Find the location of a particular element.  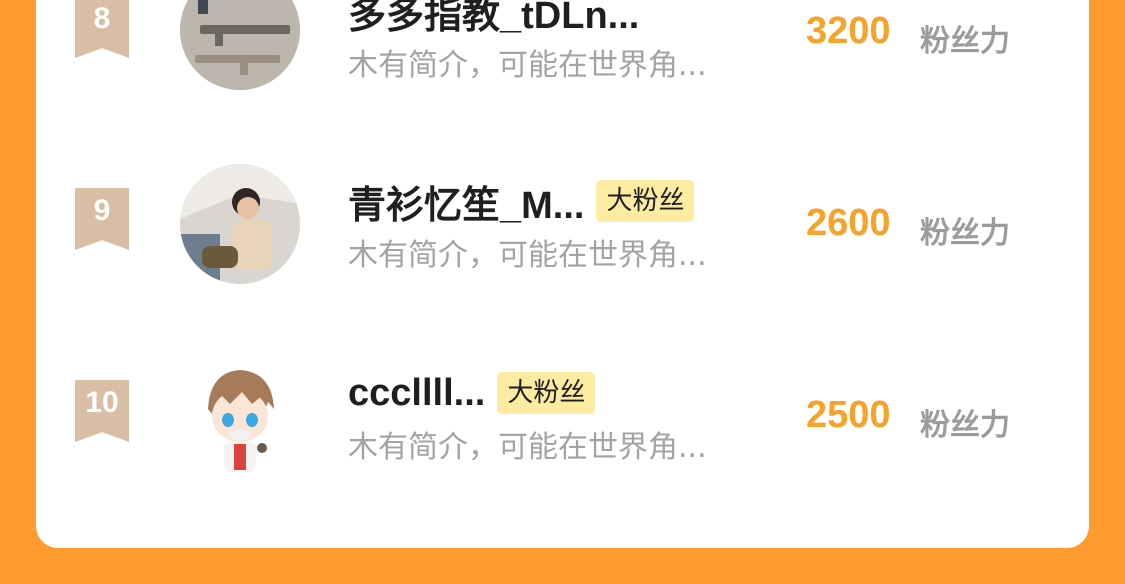

fan-score: 2600 is located at coordinates (848, 223).